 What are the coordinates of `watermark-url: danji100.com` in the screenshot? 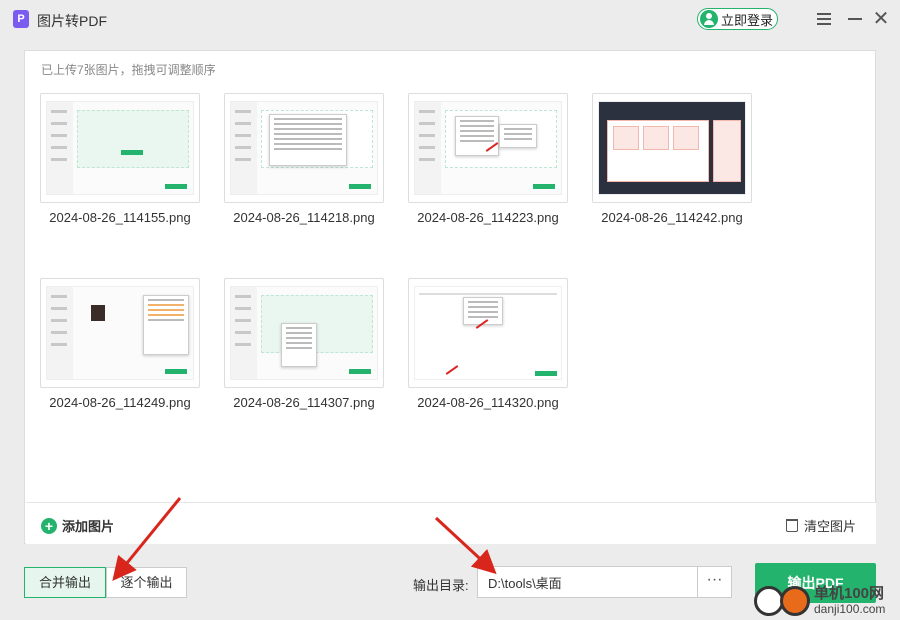 It's located at (850, 609).